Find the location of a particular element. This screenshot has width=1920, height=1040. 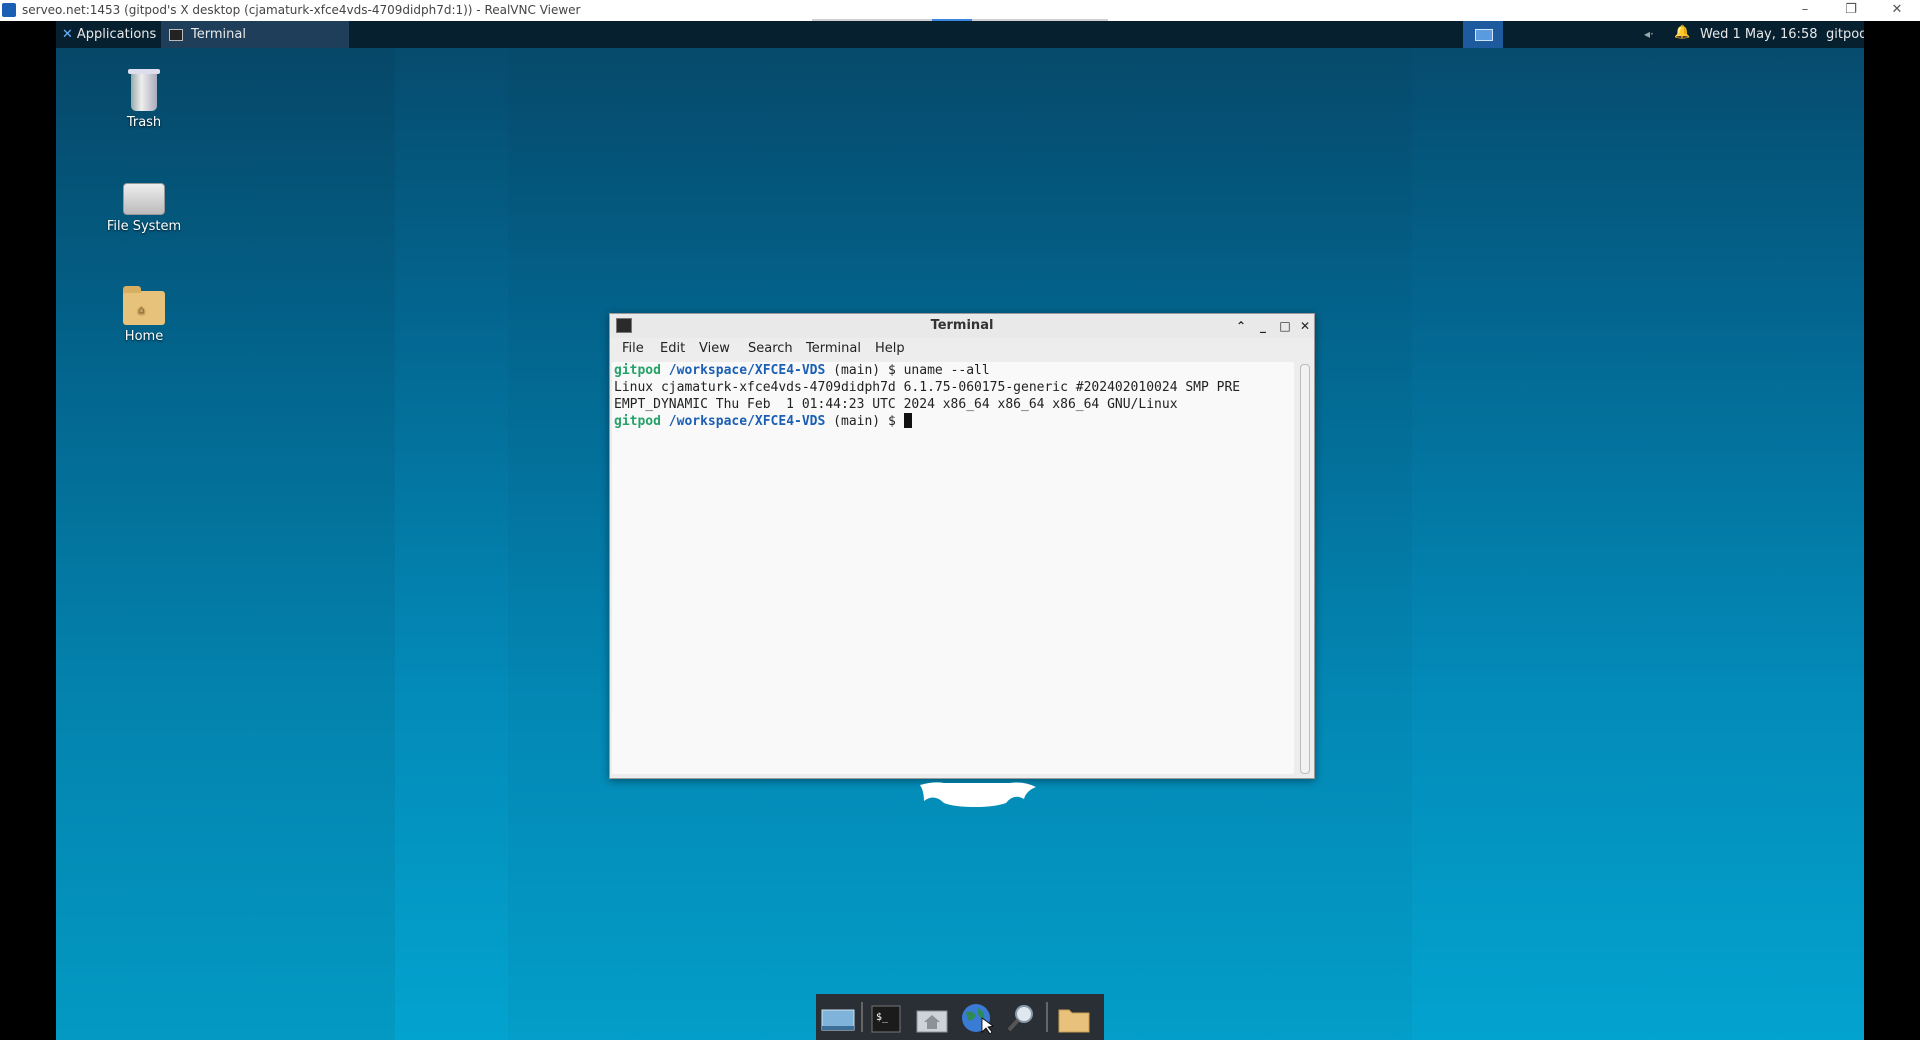

terminal-icon: $_ is located at coordinates (886, 1018).